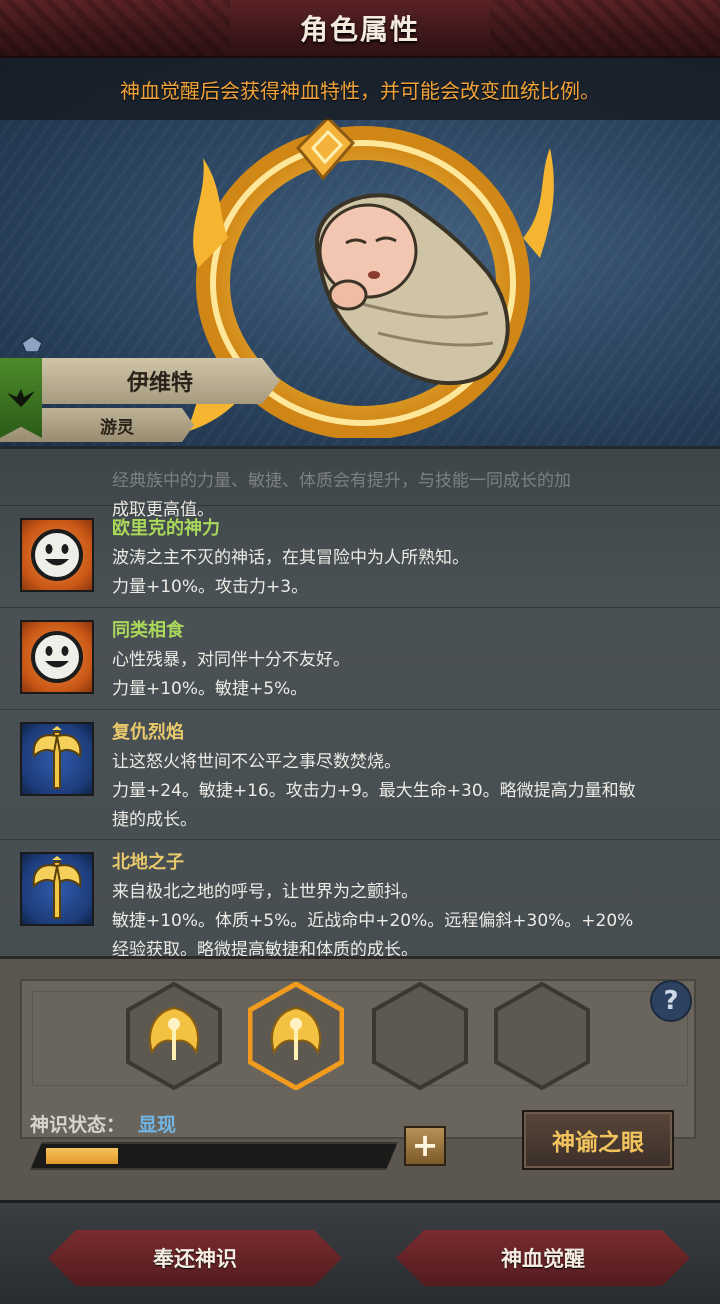  Describe the element at coordinates (360, 89) in the screenshot. I see `awakening-notice: 神血觉醒后会获得神血特性，并可能会改变血统比例。` at that location.